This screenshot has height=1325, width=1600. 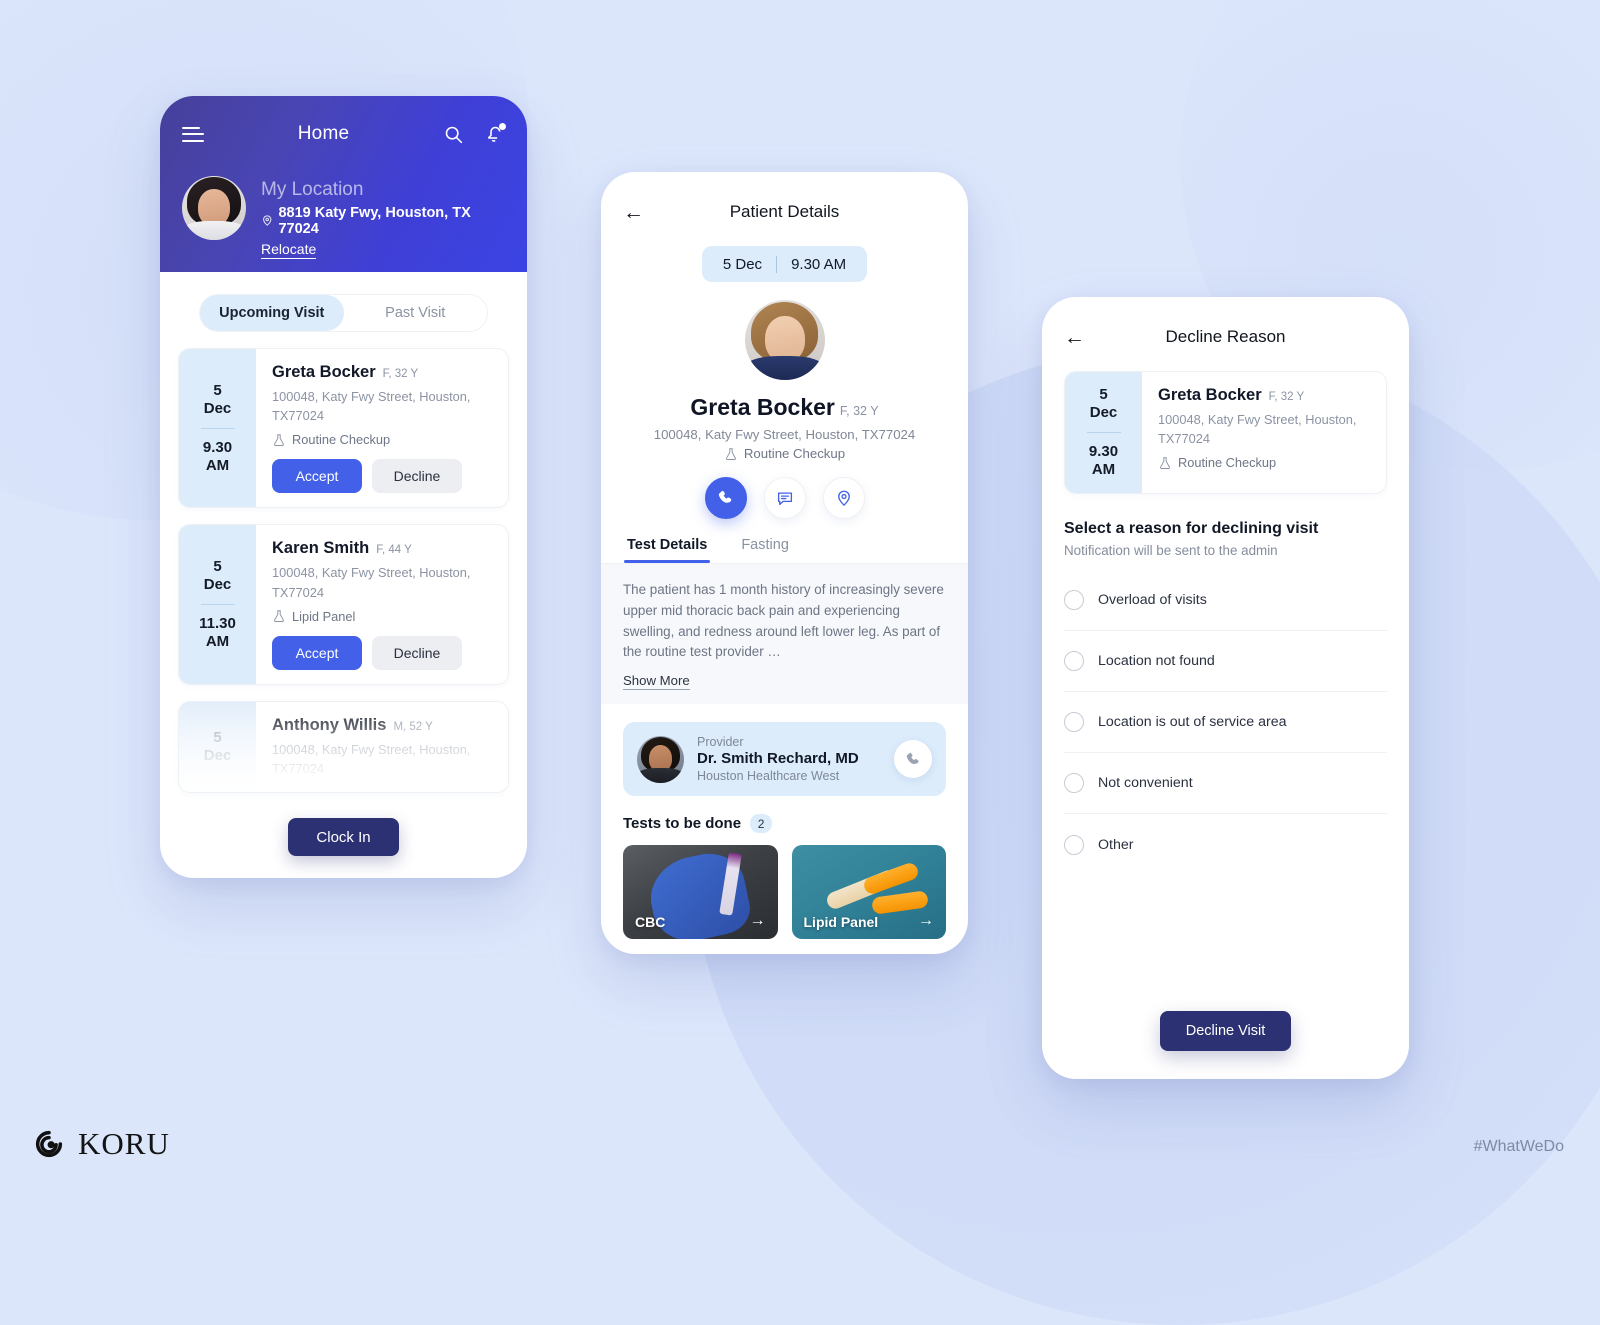 I want to click on patient-name-row: Karen Smith F, 44 Y, so click(x=383, y=548).